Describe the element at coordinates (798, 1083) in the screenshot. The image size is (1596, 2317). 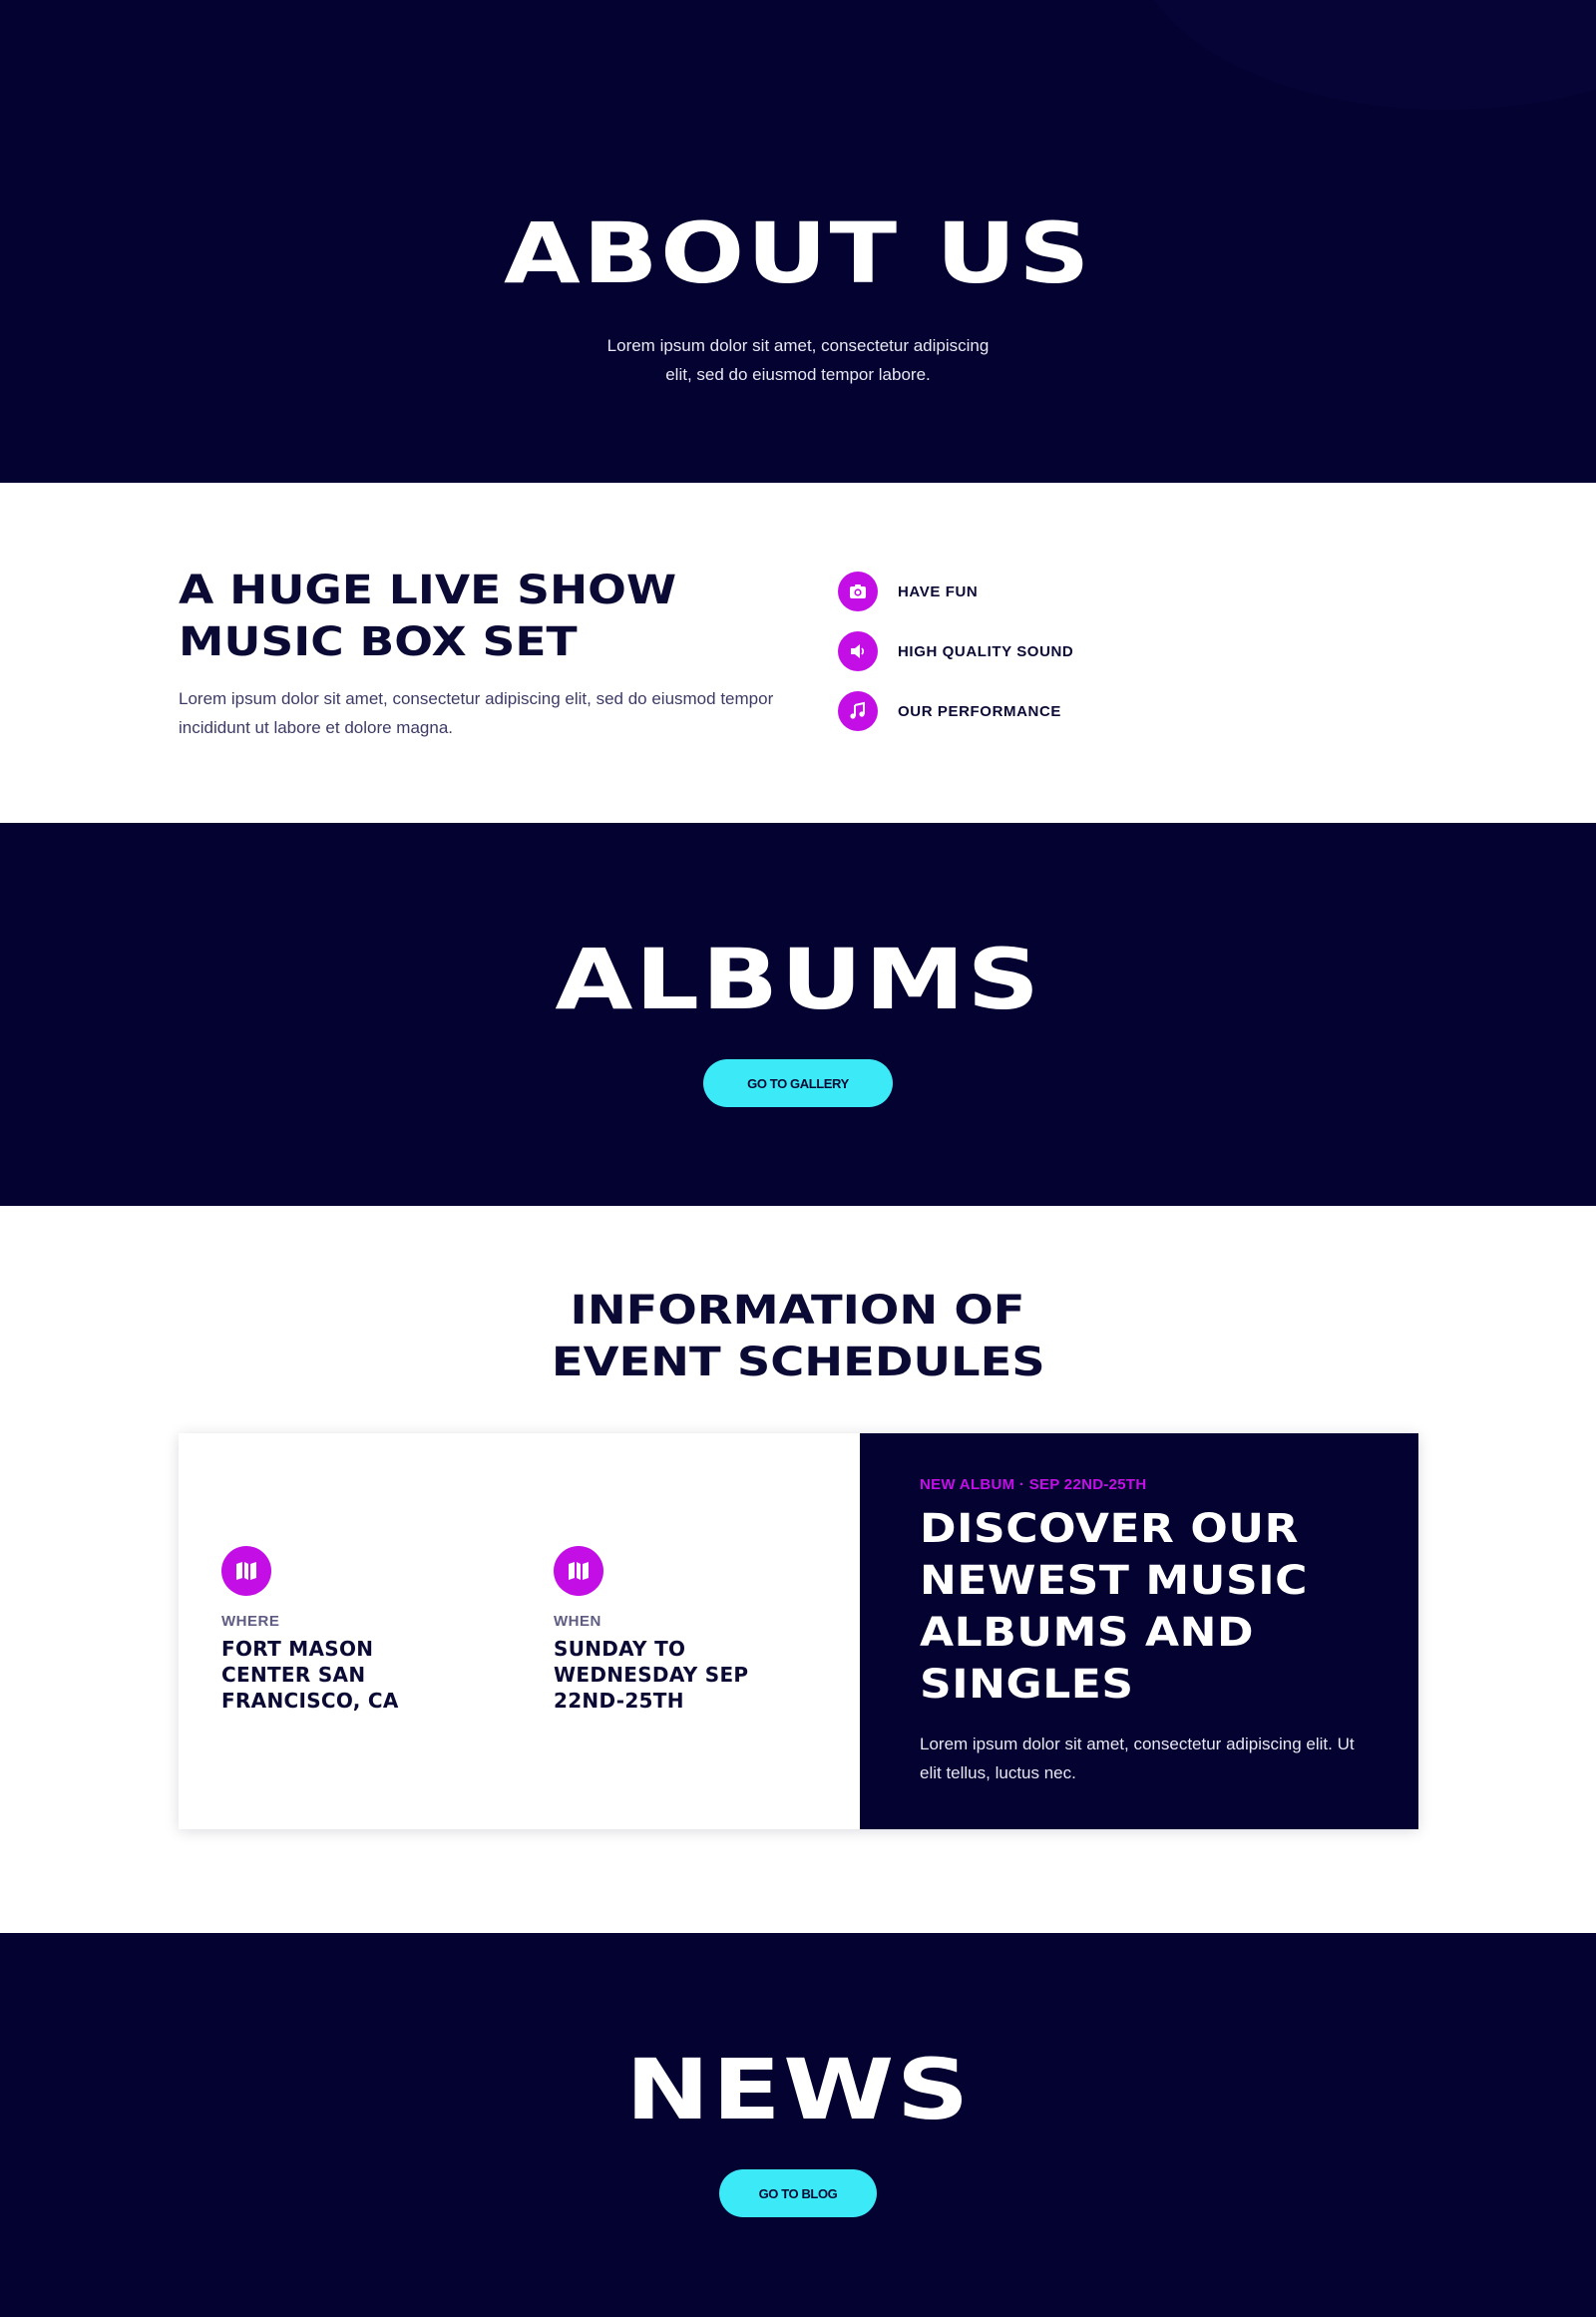
I see `go-to-gallery-button: GO TO GALLERY` at that location.